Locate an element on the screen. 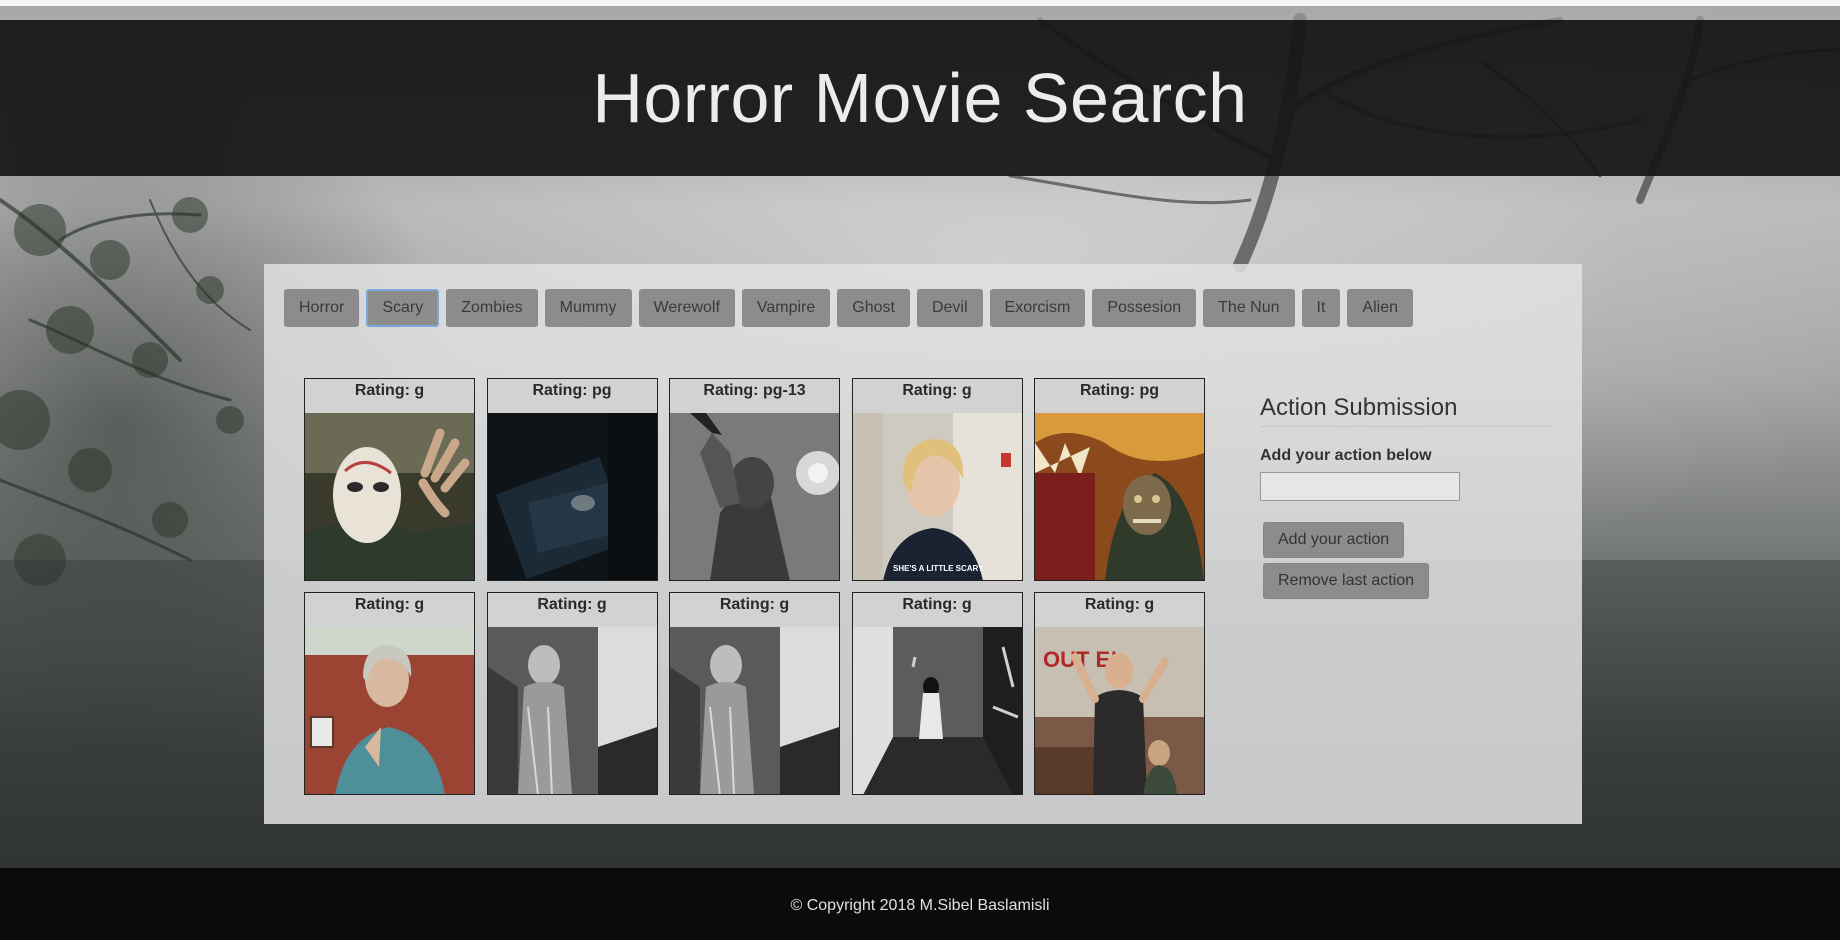 The height and width of the screenshot is (940, 1840). rating-label: Rating: pg-13 is located at coordinates (754, 390).